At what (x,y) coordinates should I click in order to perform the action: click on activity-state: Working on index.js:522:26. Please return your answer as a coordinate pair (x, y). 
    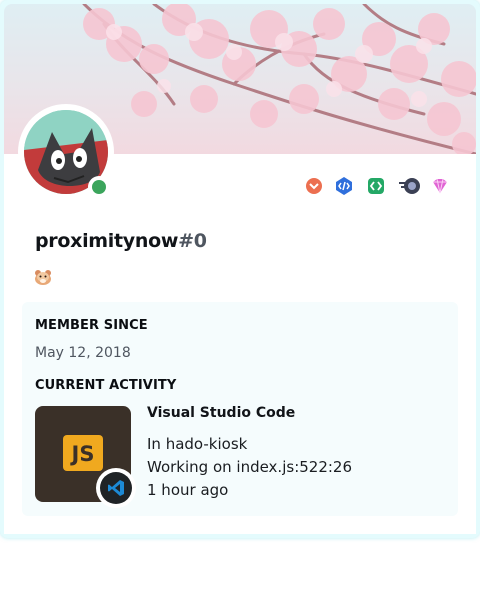
    Looking at the image, I should click on (250, 467).